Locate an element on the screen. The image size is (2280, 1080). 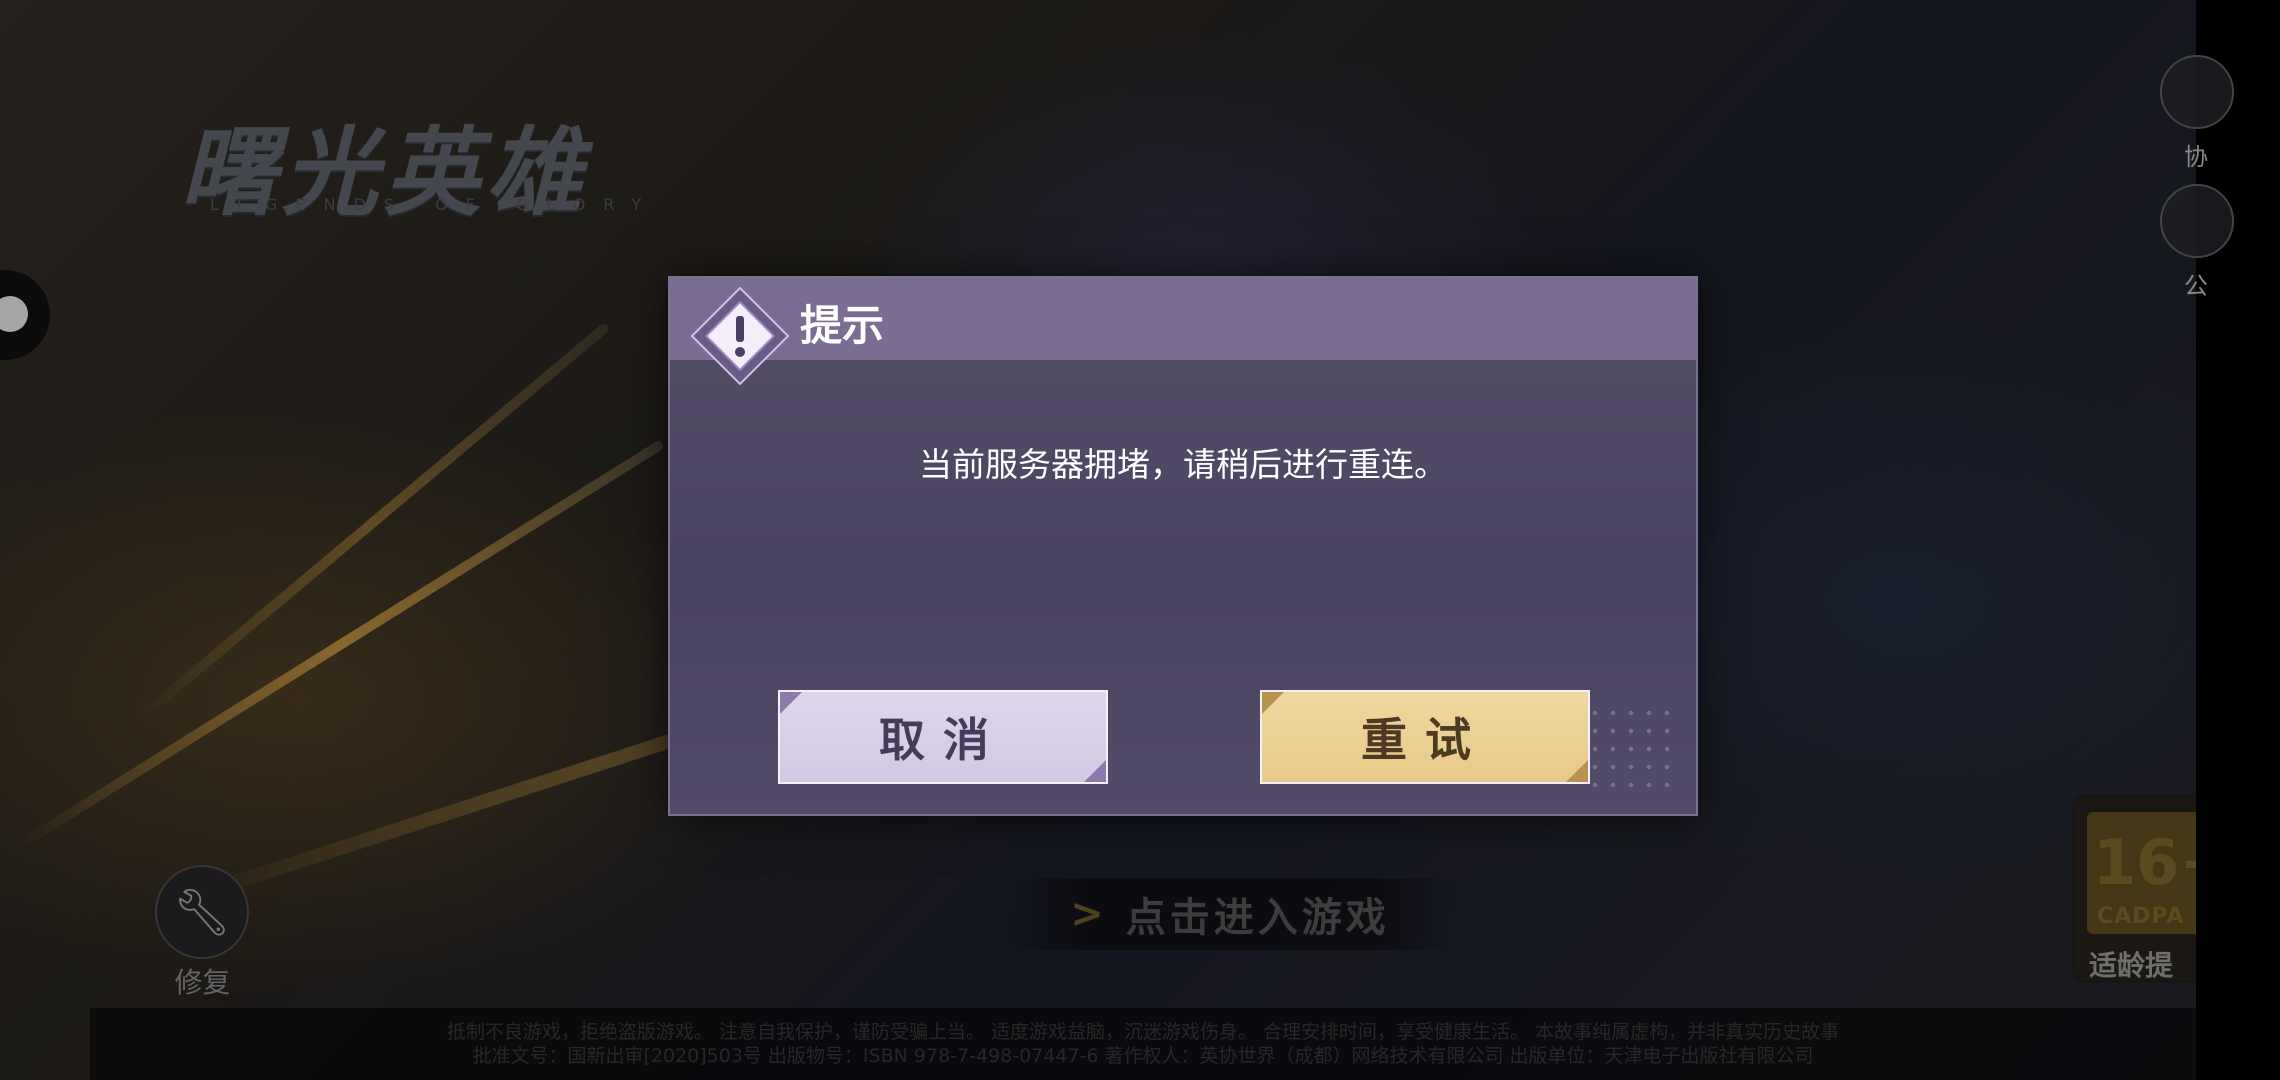
dialog-message: 当前服务器拥堵，请稍后进行重连。 is located at coordinates (1183, 464).